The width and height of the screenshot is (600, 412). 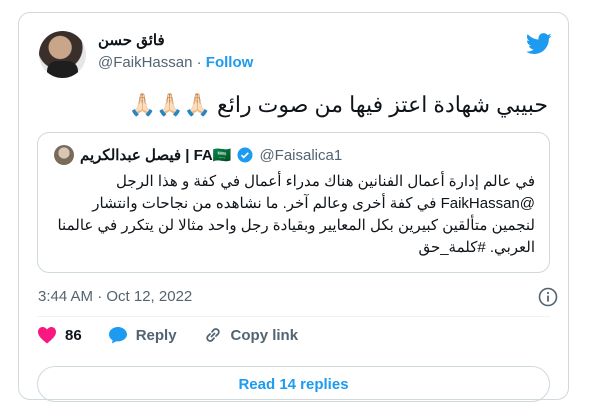 What do you see at coordinates (539, 44) in the screenshot?
I see `twitter-bird-icon` at bounding box center [539, 44].